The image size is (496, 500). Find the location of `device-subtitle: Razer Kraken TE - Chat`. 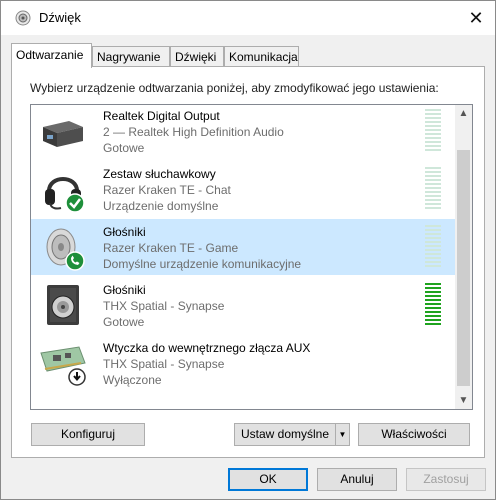

device-subtitle: Razer Kraken TE - Chat is located at coordinates (167, 190).